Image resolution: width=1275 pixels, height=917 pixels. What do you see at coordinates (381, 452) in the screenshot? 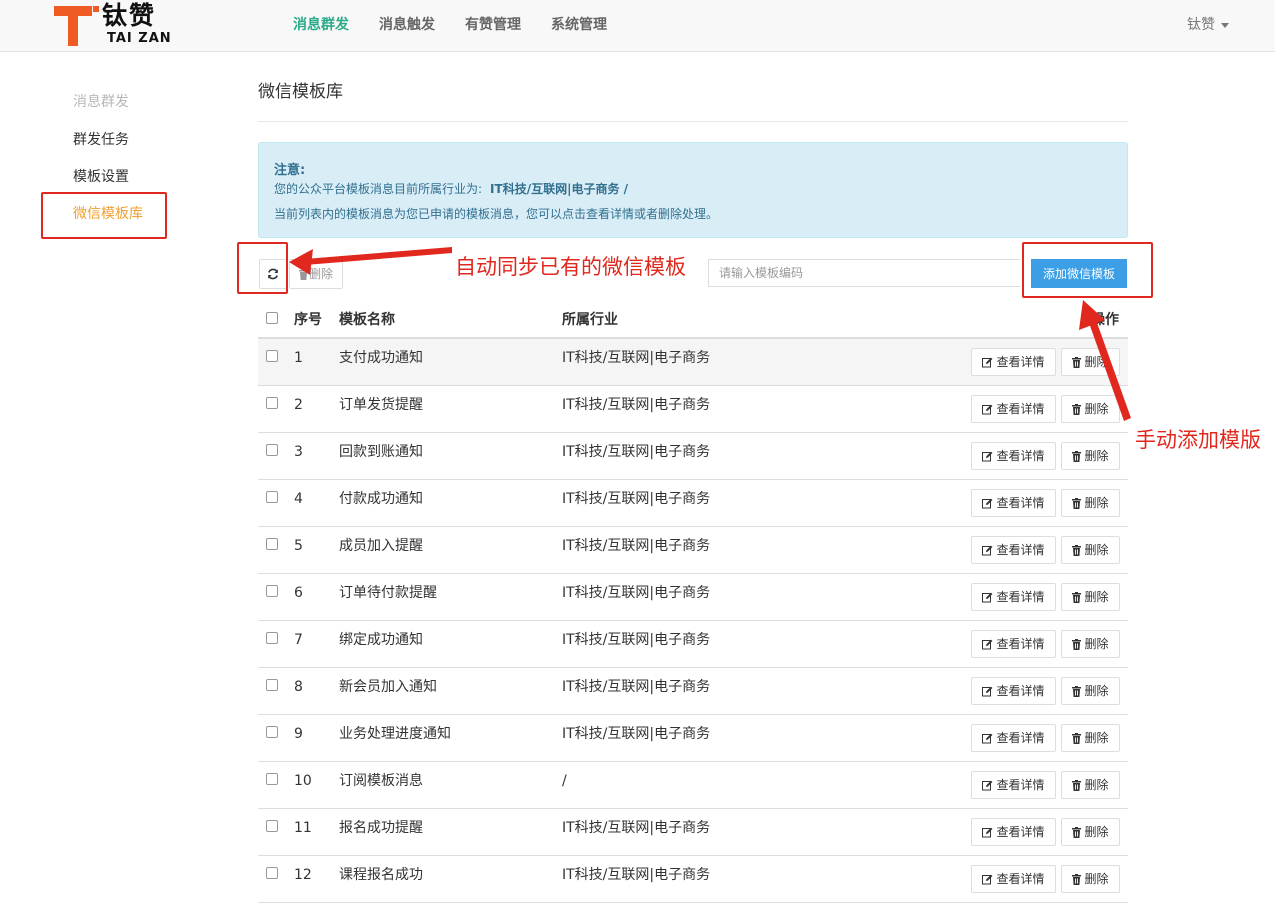
I see `row-template-name: 回款到账通知` at bounding box center [381, 452].